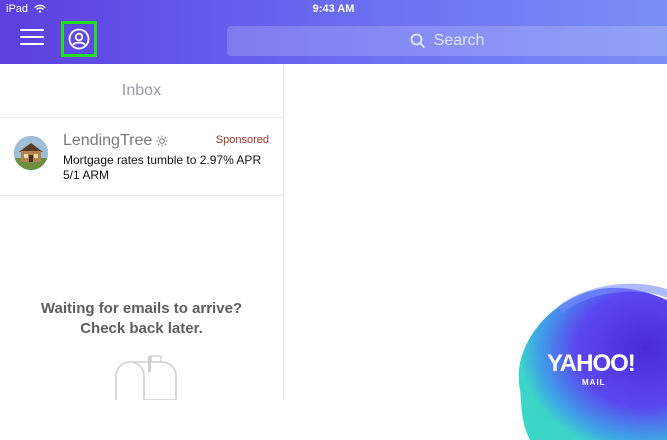  I want to click on divider, so click(141, 195).